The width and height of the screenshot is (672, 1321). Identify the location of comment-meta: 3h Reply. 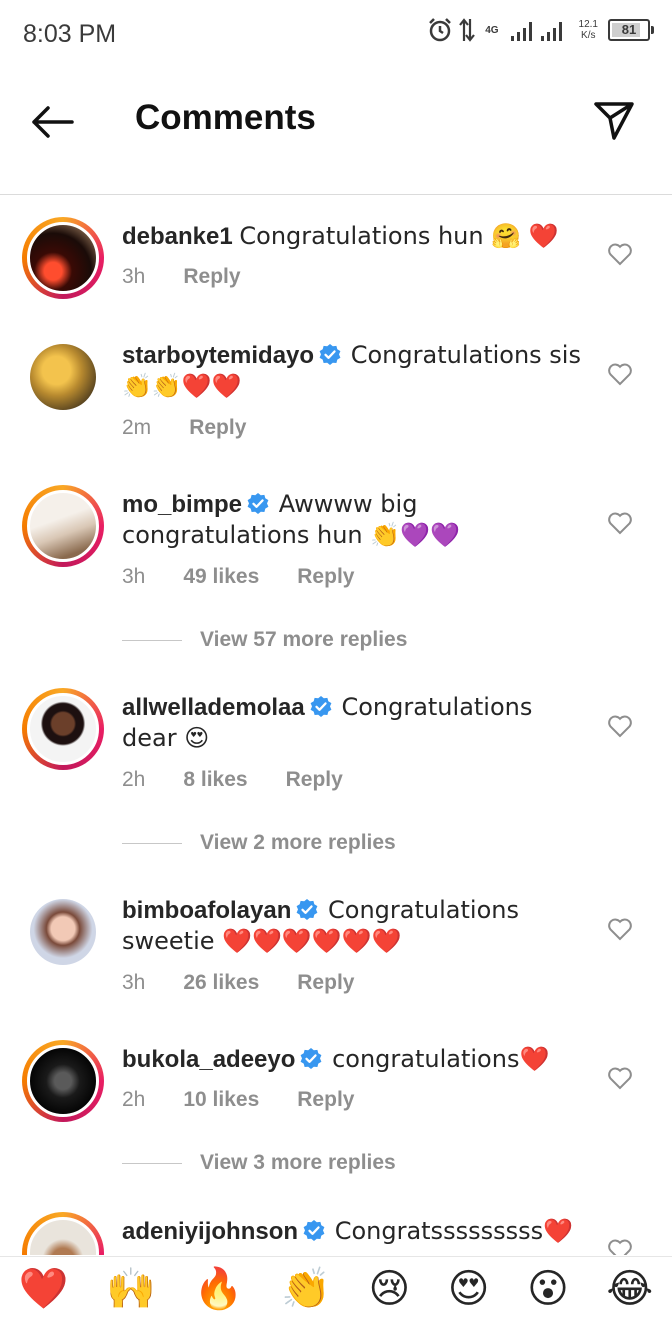
(181, 277).